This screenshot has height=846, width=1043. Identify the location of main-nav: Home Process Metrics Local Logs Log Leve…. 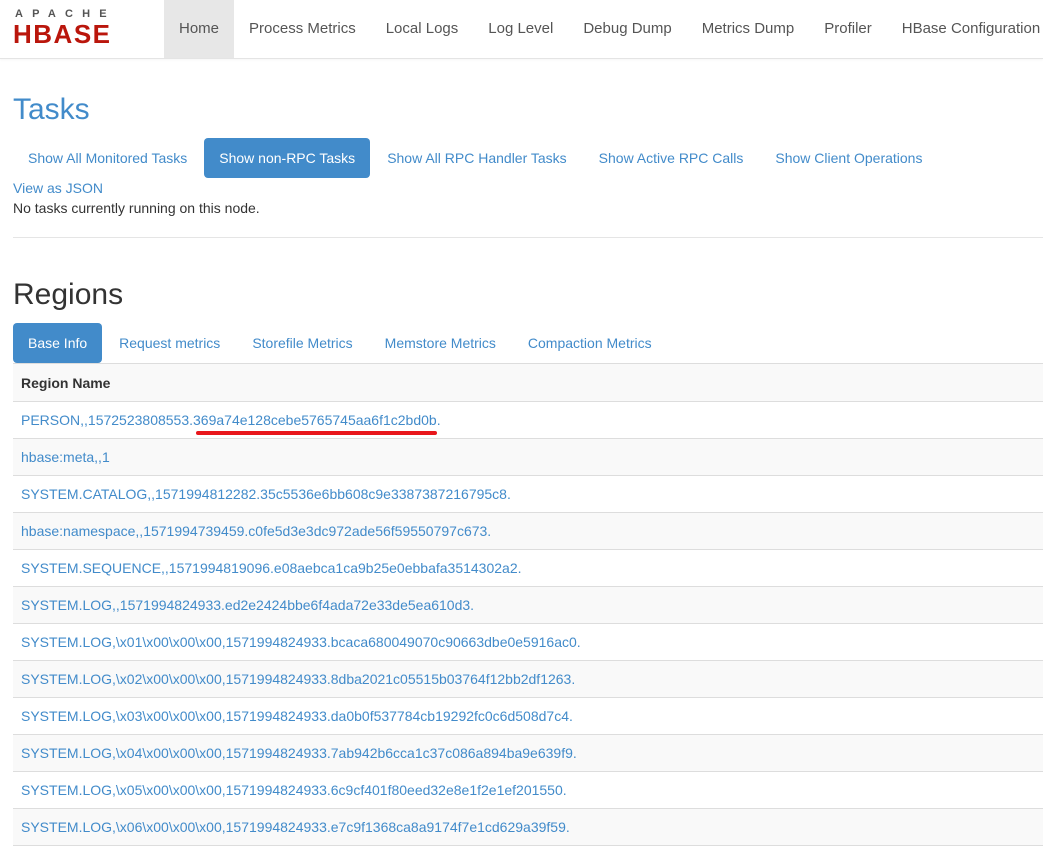
(603, 29).